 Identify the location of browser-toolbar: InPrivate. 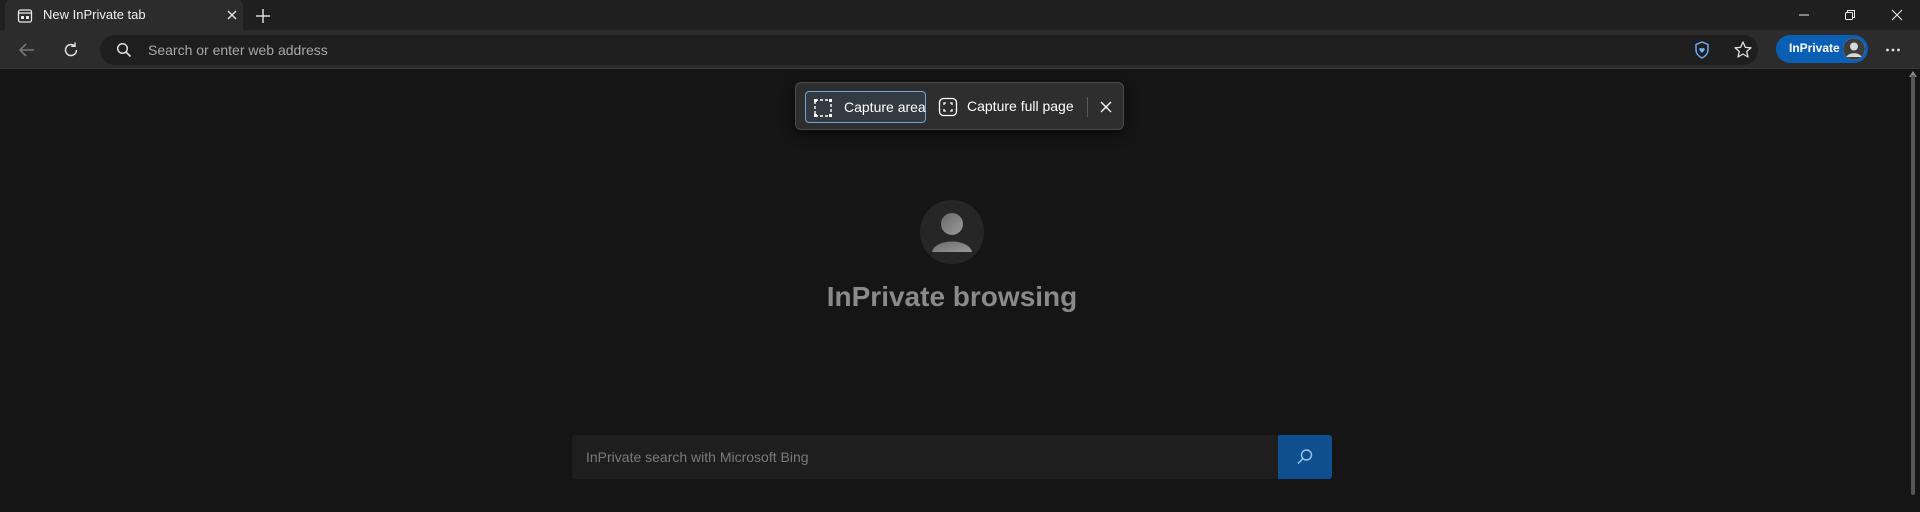
(960, 49).